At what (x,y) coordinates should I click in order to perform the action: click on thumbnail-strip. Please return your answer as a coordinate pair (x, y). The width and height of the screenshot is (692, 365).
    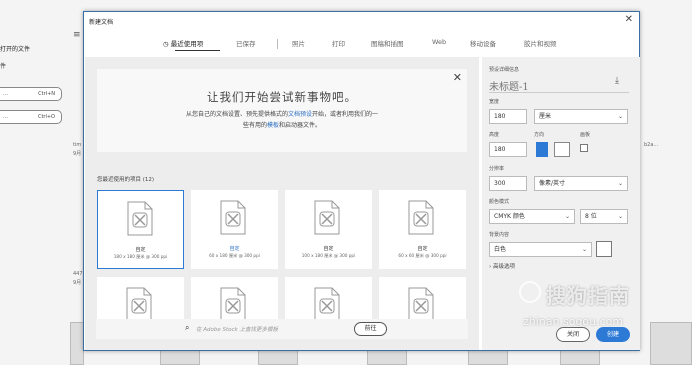
    Looking at the image, I should click on (671, 343).